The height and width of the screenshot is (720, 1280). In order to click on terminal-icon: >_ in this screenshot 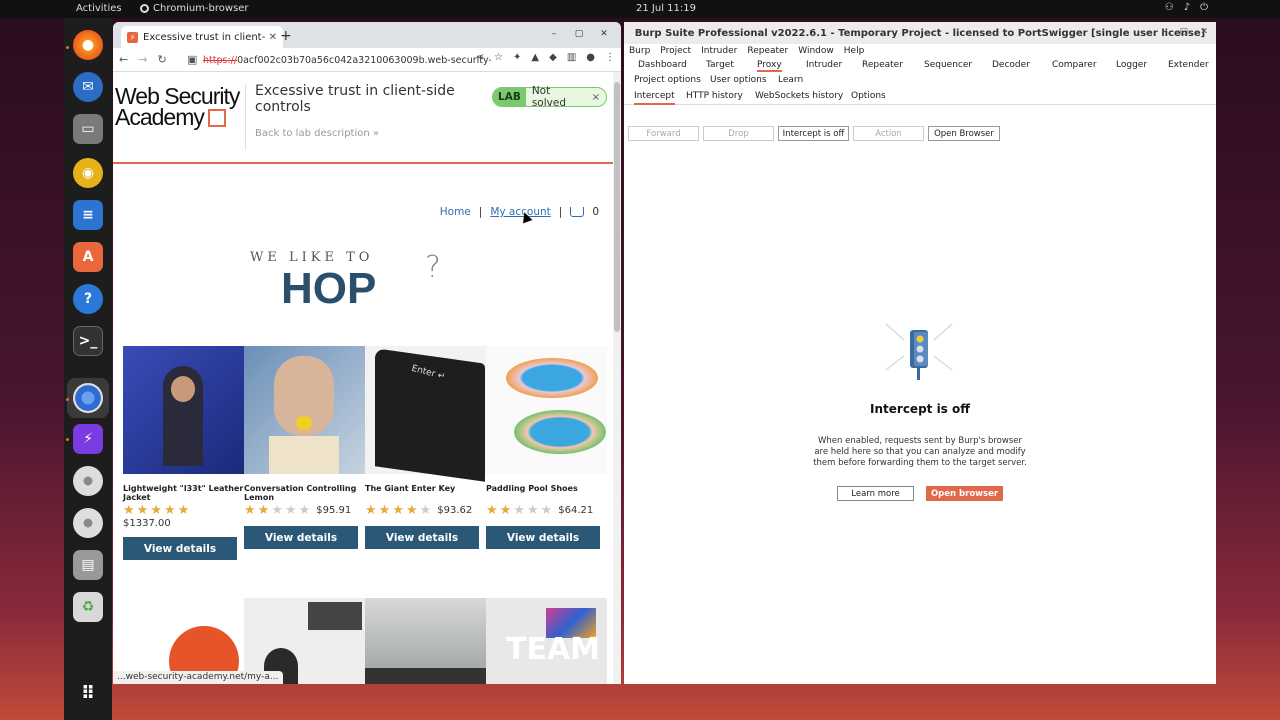, I will do `click(88, 341)`.